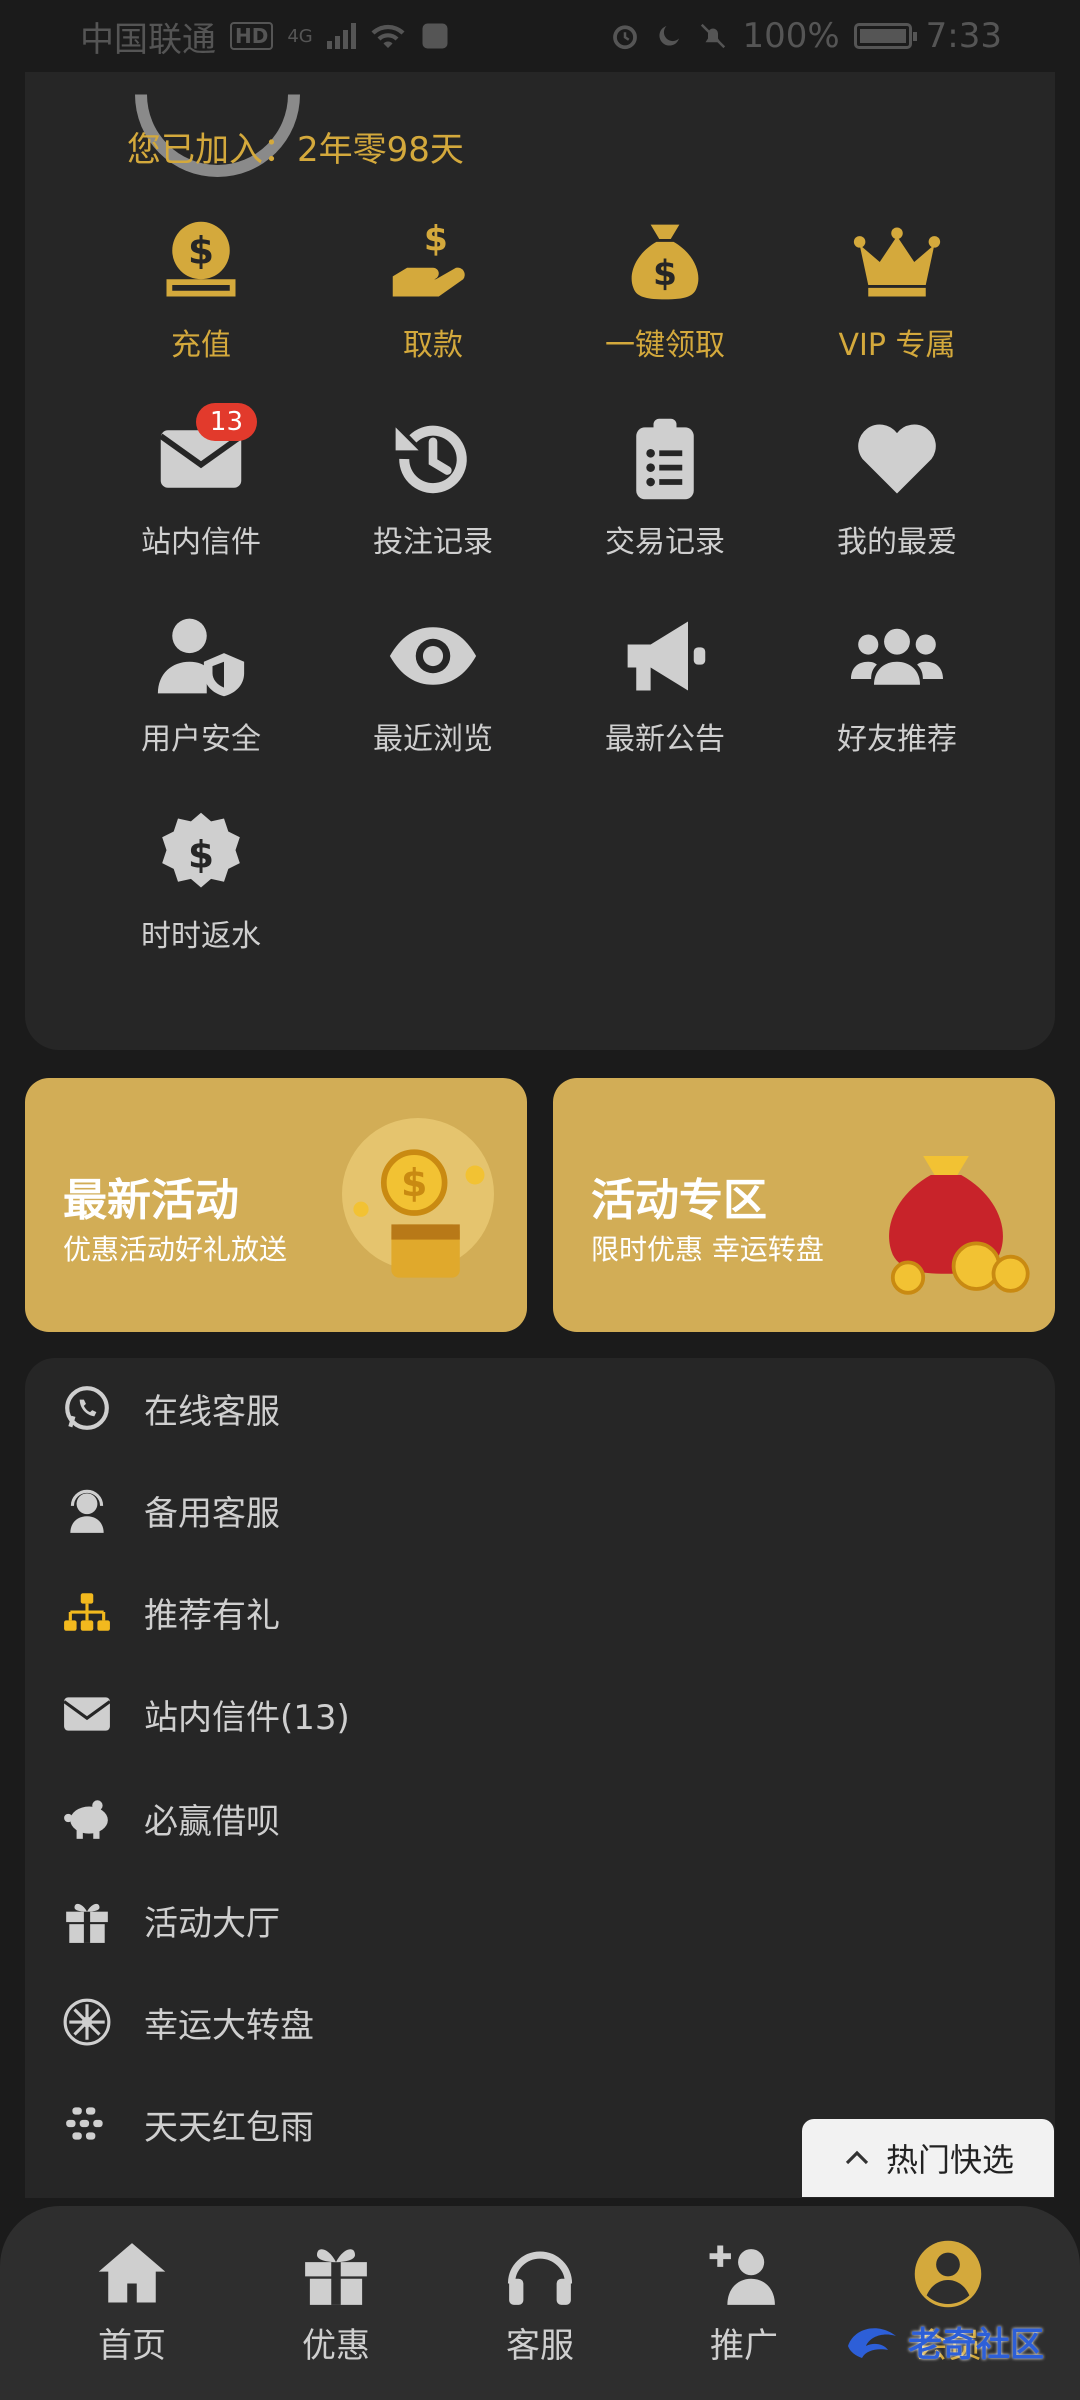 This screenshot has height=2400, width=1080. Describe the element at coordinates (744, 2276) in the screenshot. I see `user-plus-icon` at that location.